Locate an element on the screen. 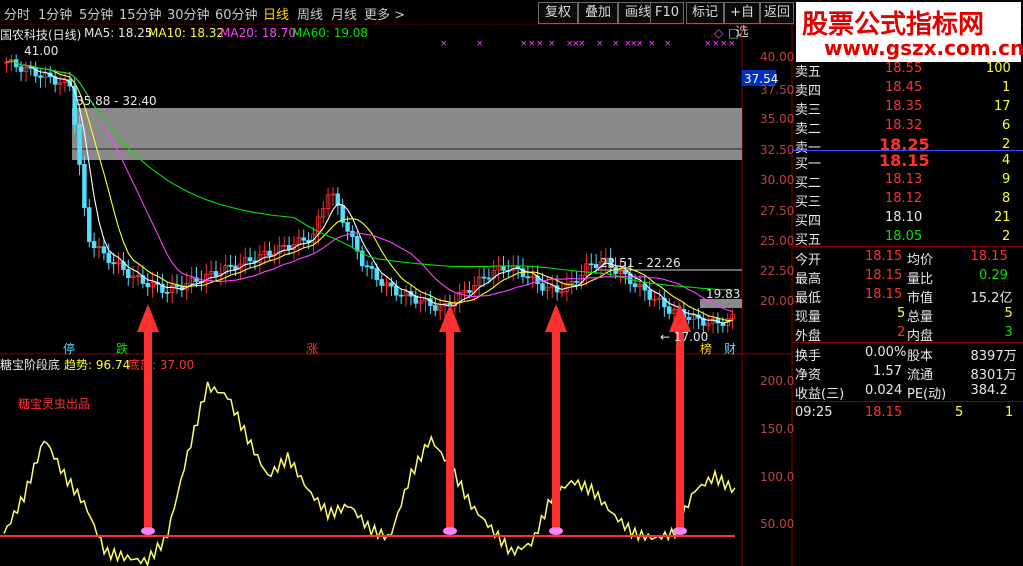 The image size is (1023, 566). price-tick: 20.00 is located at coordinates (777, 301).